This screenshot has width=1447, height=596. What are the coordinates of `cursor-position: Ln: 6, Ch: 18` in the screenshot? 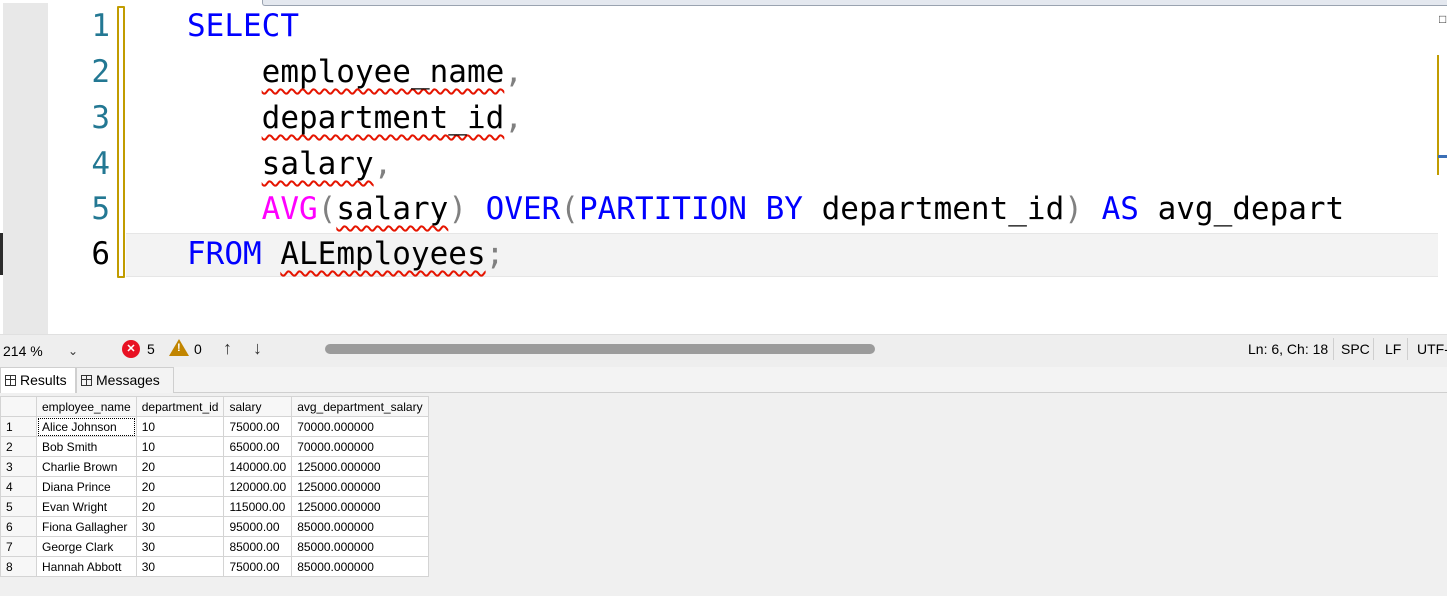 It's located at (1288, 349).